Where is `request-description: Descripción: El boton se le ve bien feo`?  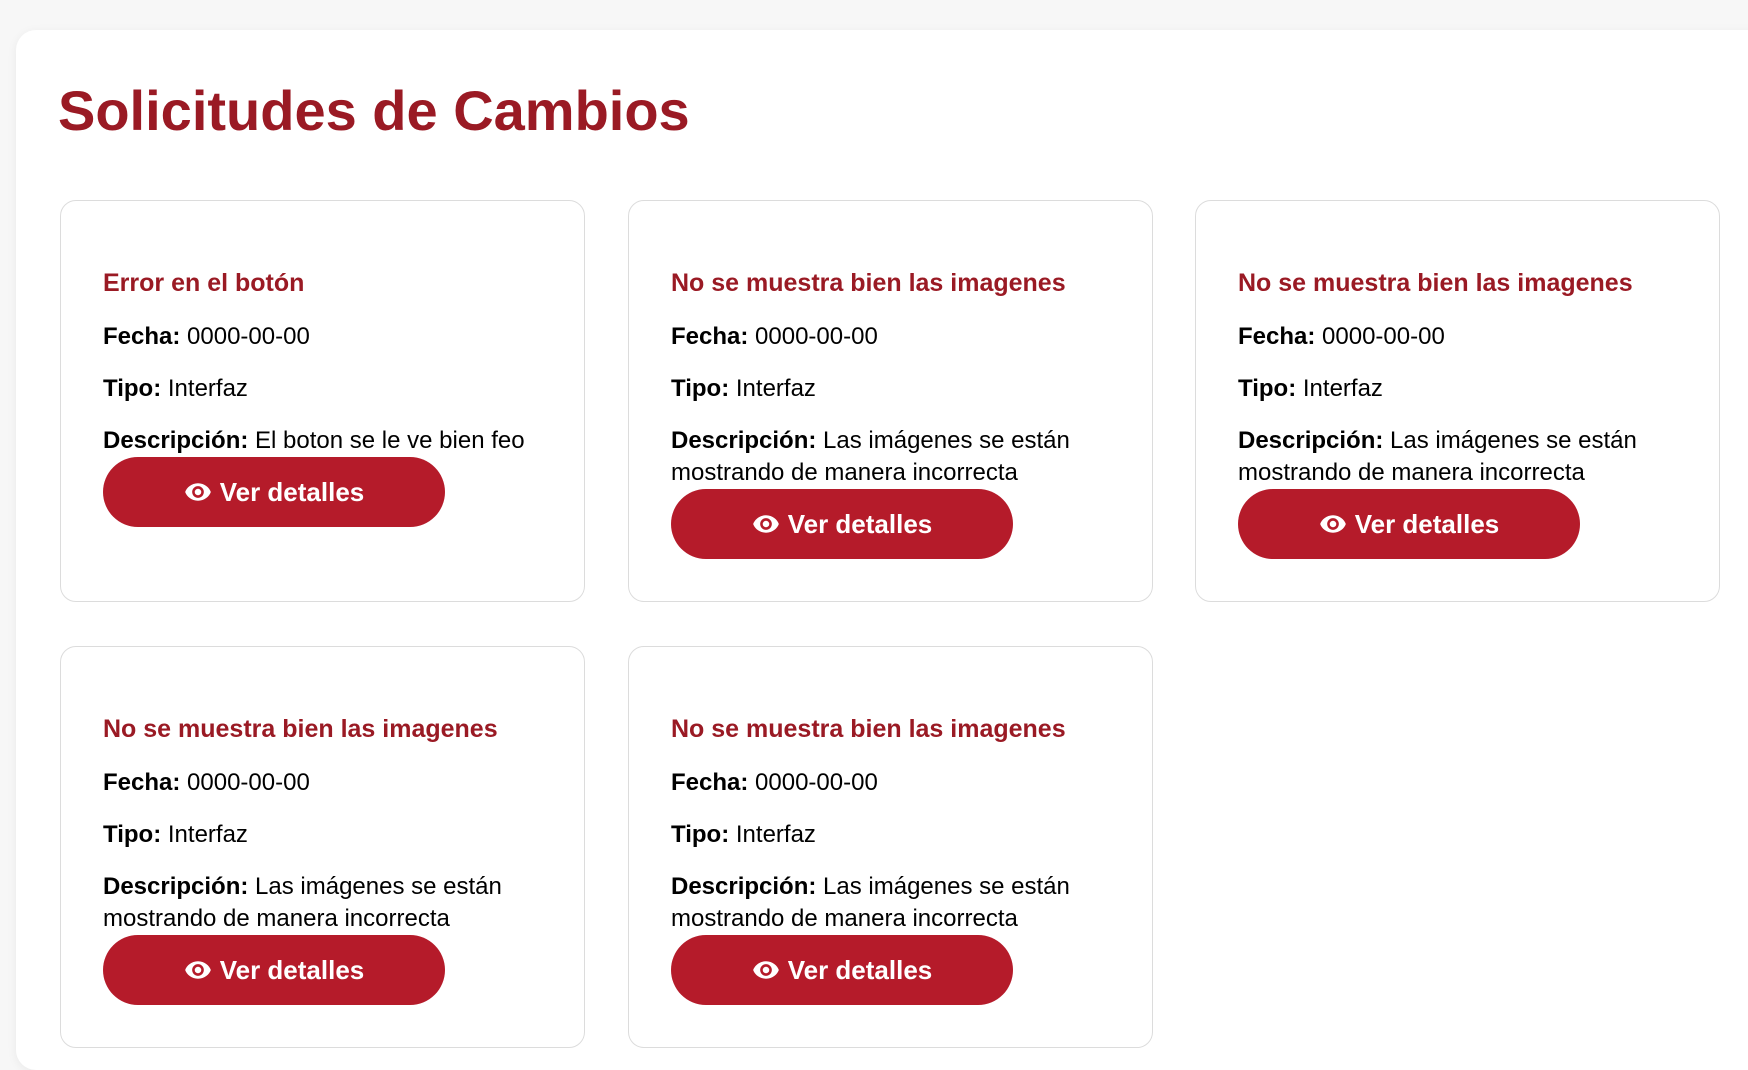 request-description: Descripción: El boton se le ve bien feo is located at coordinates (322, 441).